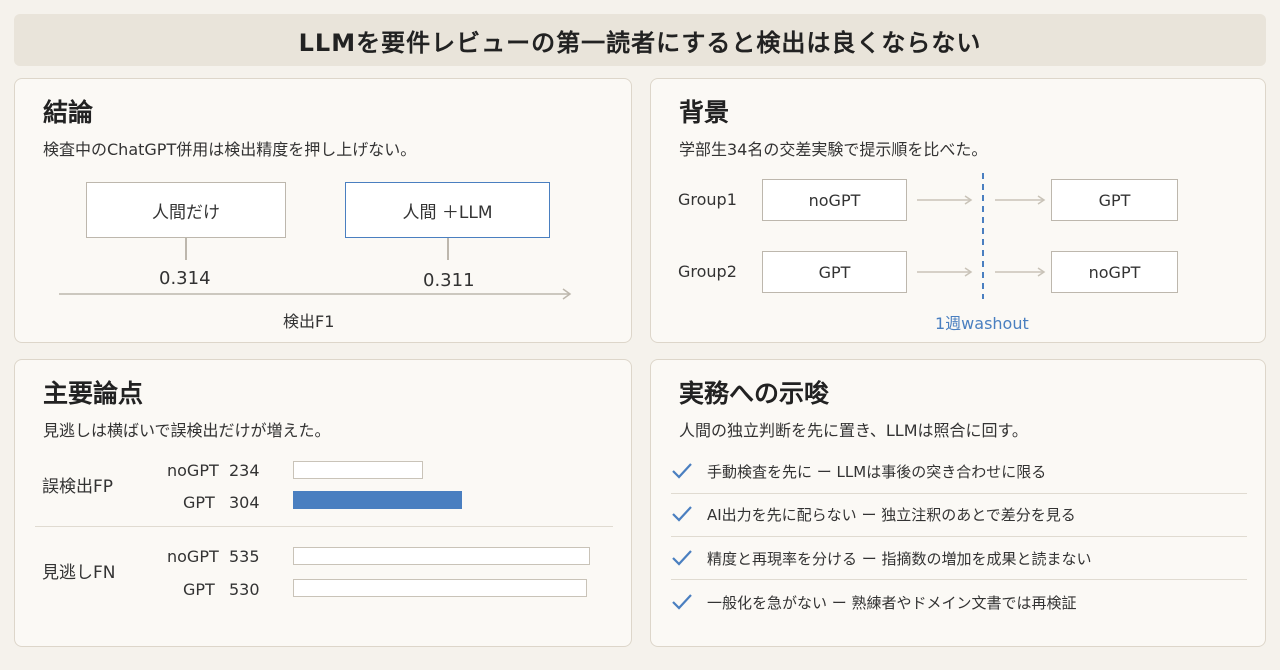 This screenshot has width=1280, height=670. What do you see at coordinates (754, 393) in the screenshot?
I see `implications-title: 実務への示唆` at bounding box center [754, 393].